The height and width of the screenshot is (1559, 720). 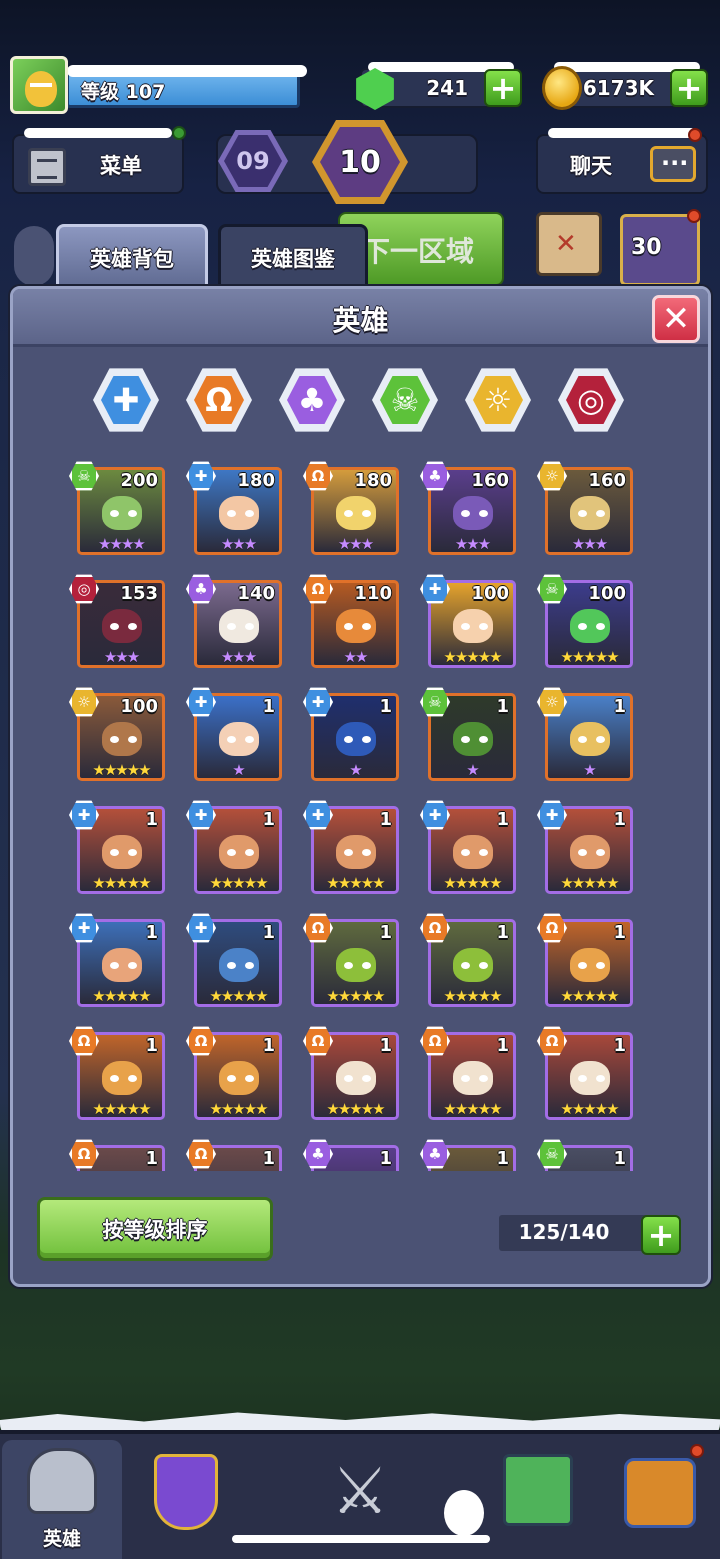 What do you see at coordinates (361, 1539) in the screenshot?
I see `home-indicator` at bounding box center [361, 1539].